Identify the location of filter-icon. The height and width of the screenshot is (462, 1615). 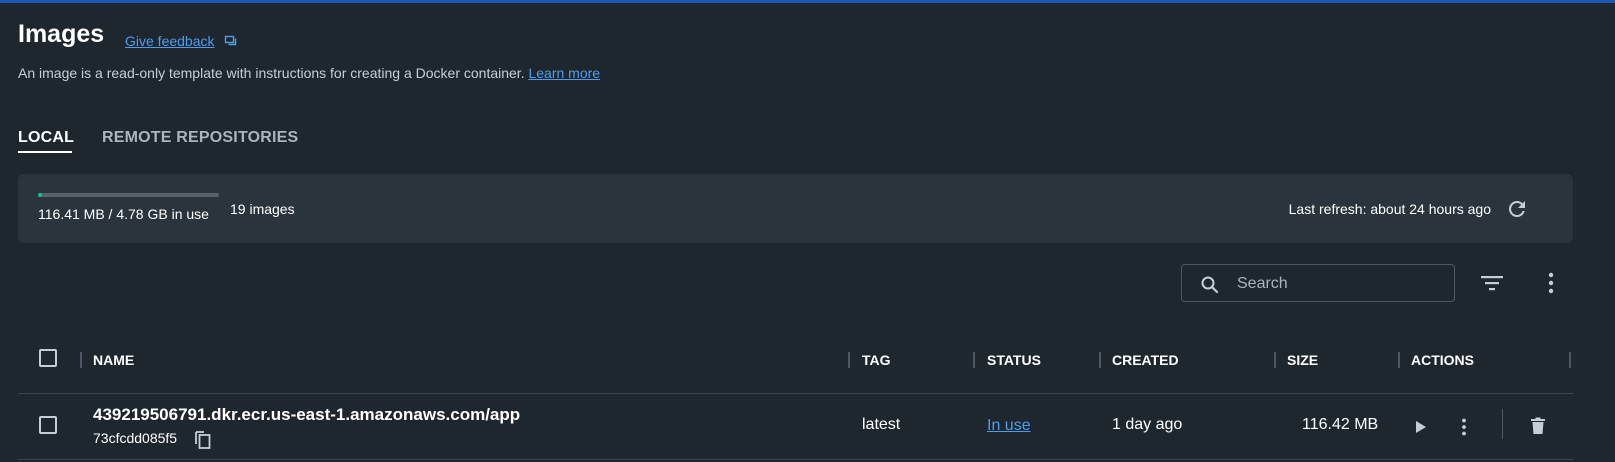
(1492, 283).